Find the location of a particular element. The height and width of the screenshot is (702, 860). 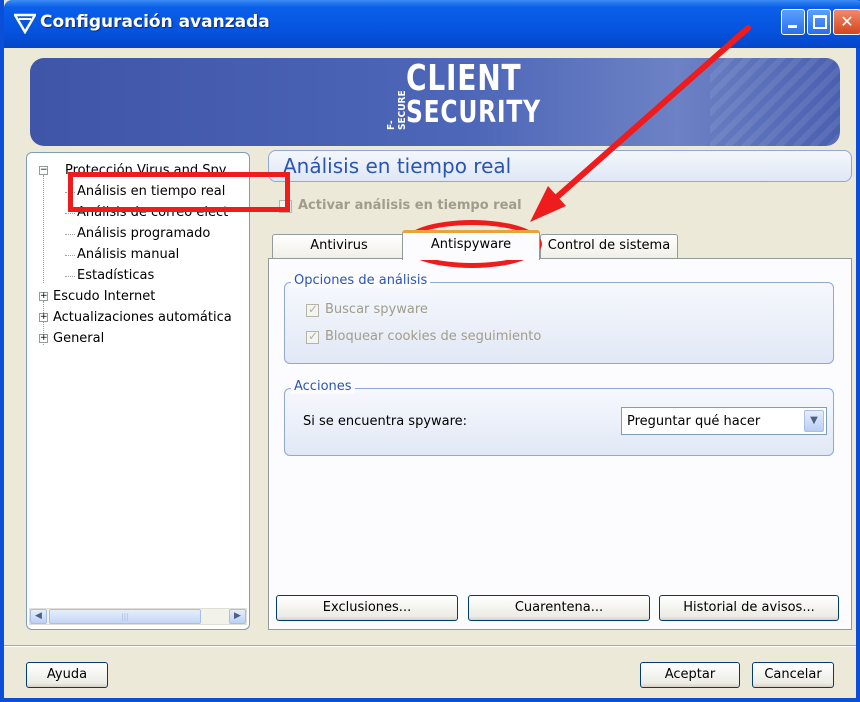

collapse-icon: − is located at coordinates (43, 170).